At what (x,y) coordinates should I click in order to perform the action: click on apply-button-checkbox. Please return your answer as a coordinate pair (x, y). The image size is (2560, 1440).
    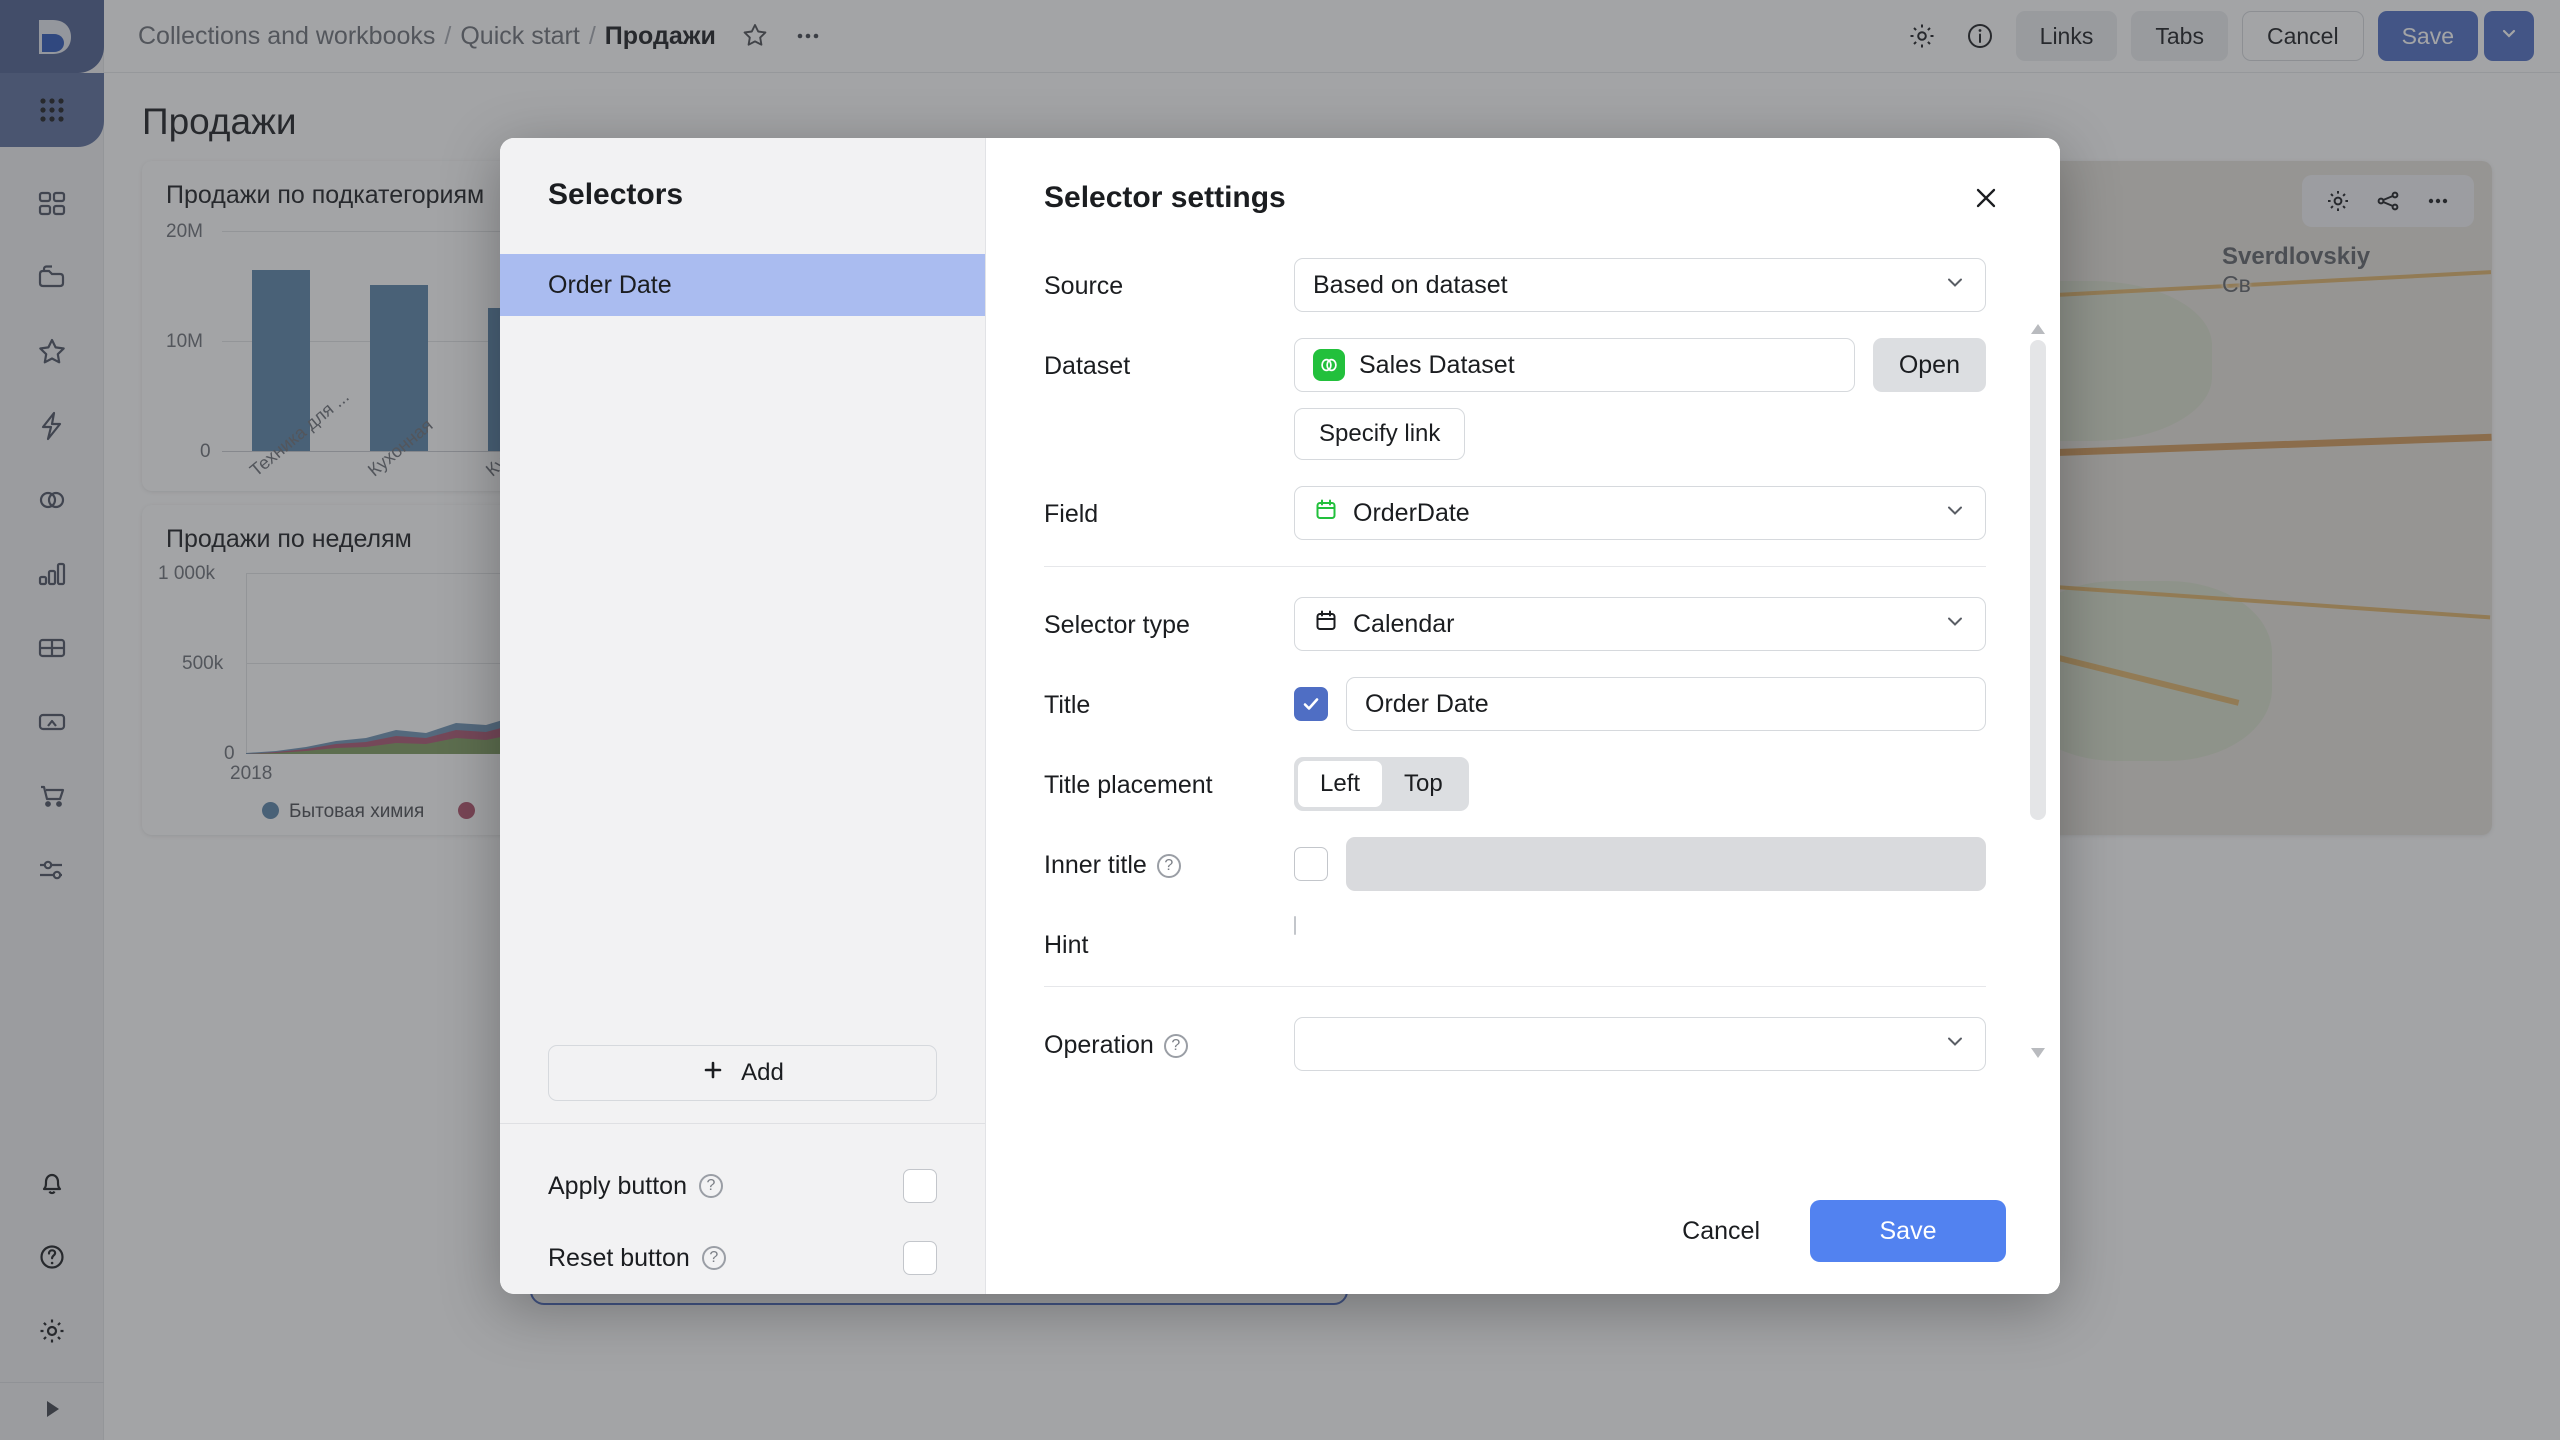
    Looking at the image, I should click on (920, 1186).